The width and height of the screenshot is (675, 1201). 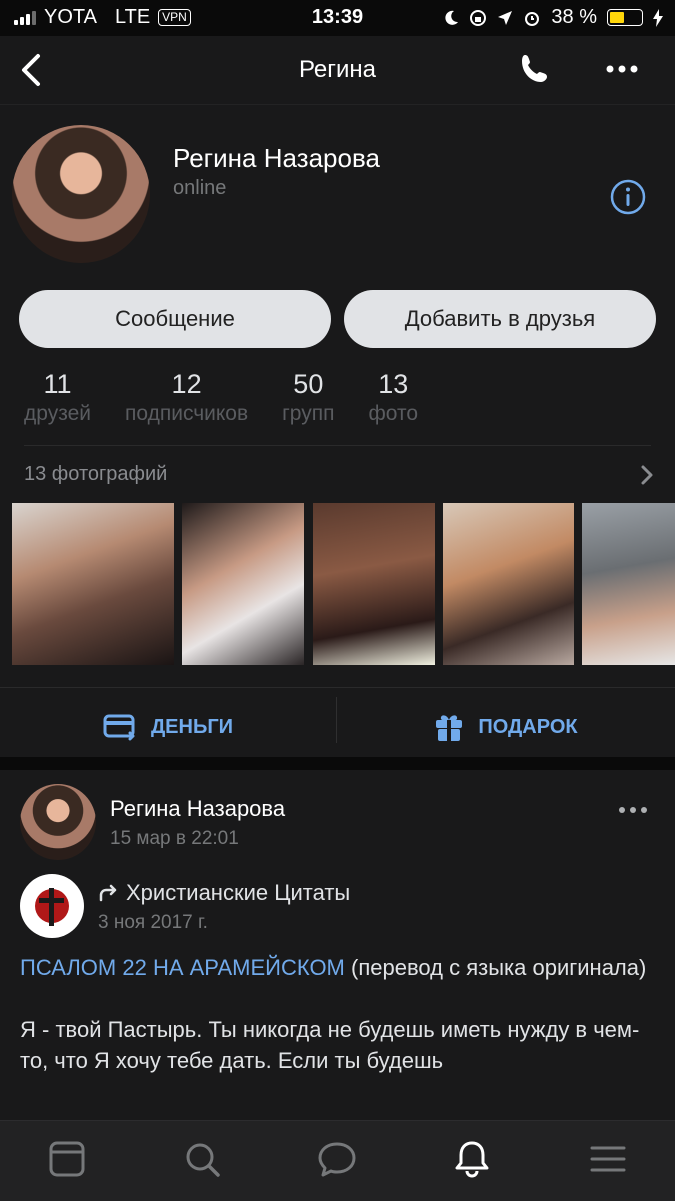 I want to click on repost-arrow-icon, so click(x=108, y=893).